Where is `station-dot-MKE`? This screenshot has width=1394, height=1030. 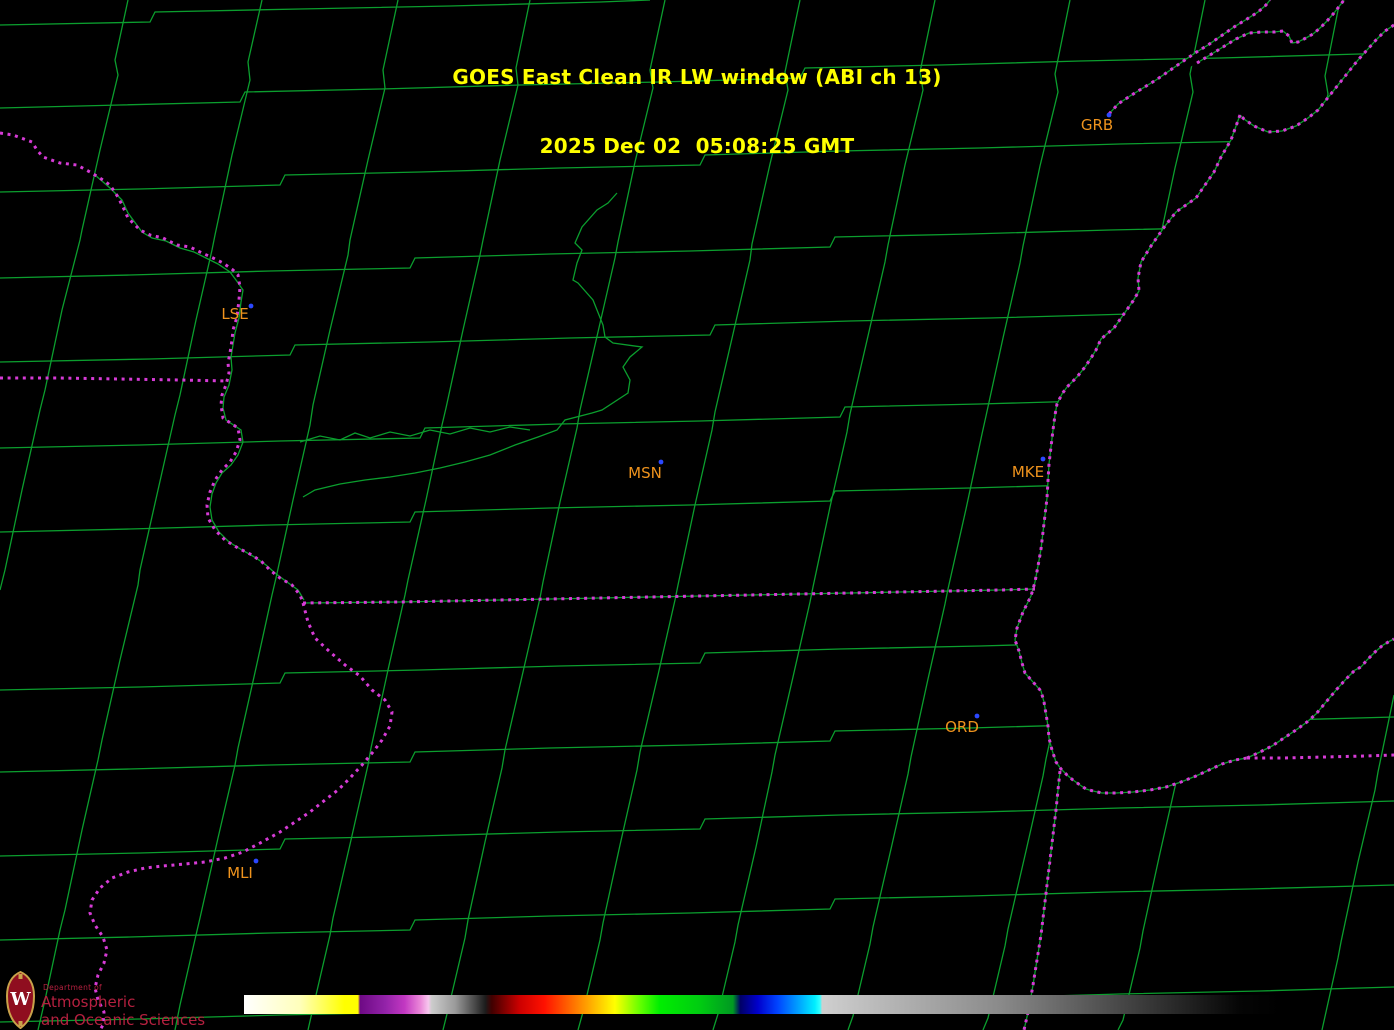
station-dot-MKE is located at coordinates (1043, 459).